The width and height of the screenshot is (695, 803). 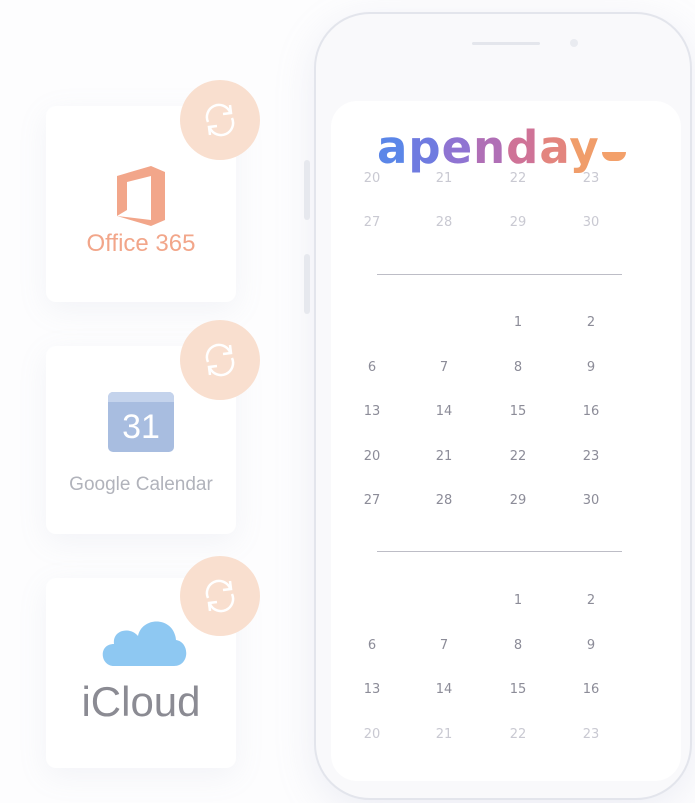 I want to click on phone-speaker, so click(x=506, y=43).